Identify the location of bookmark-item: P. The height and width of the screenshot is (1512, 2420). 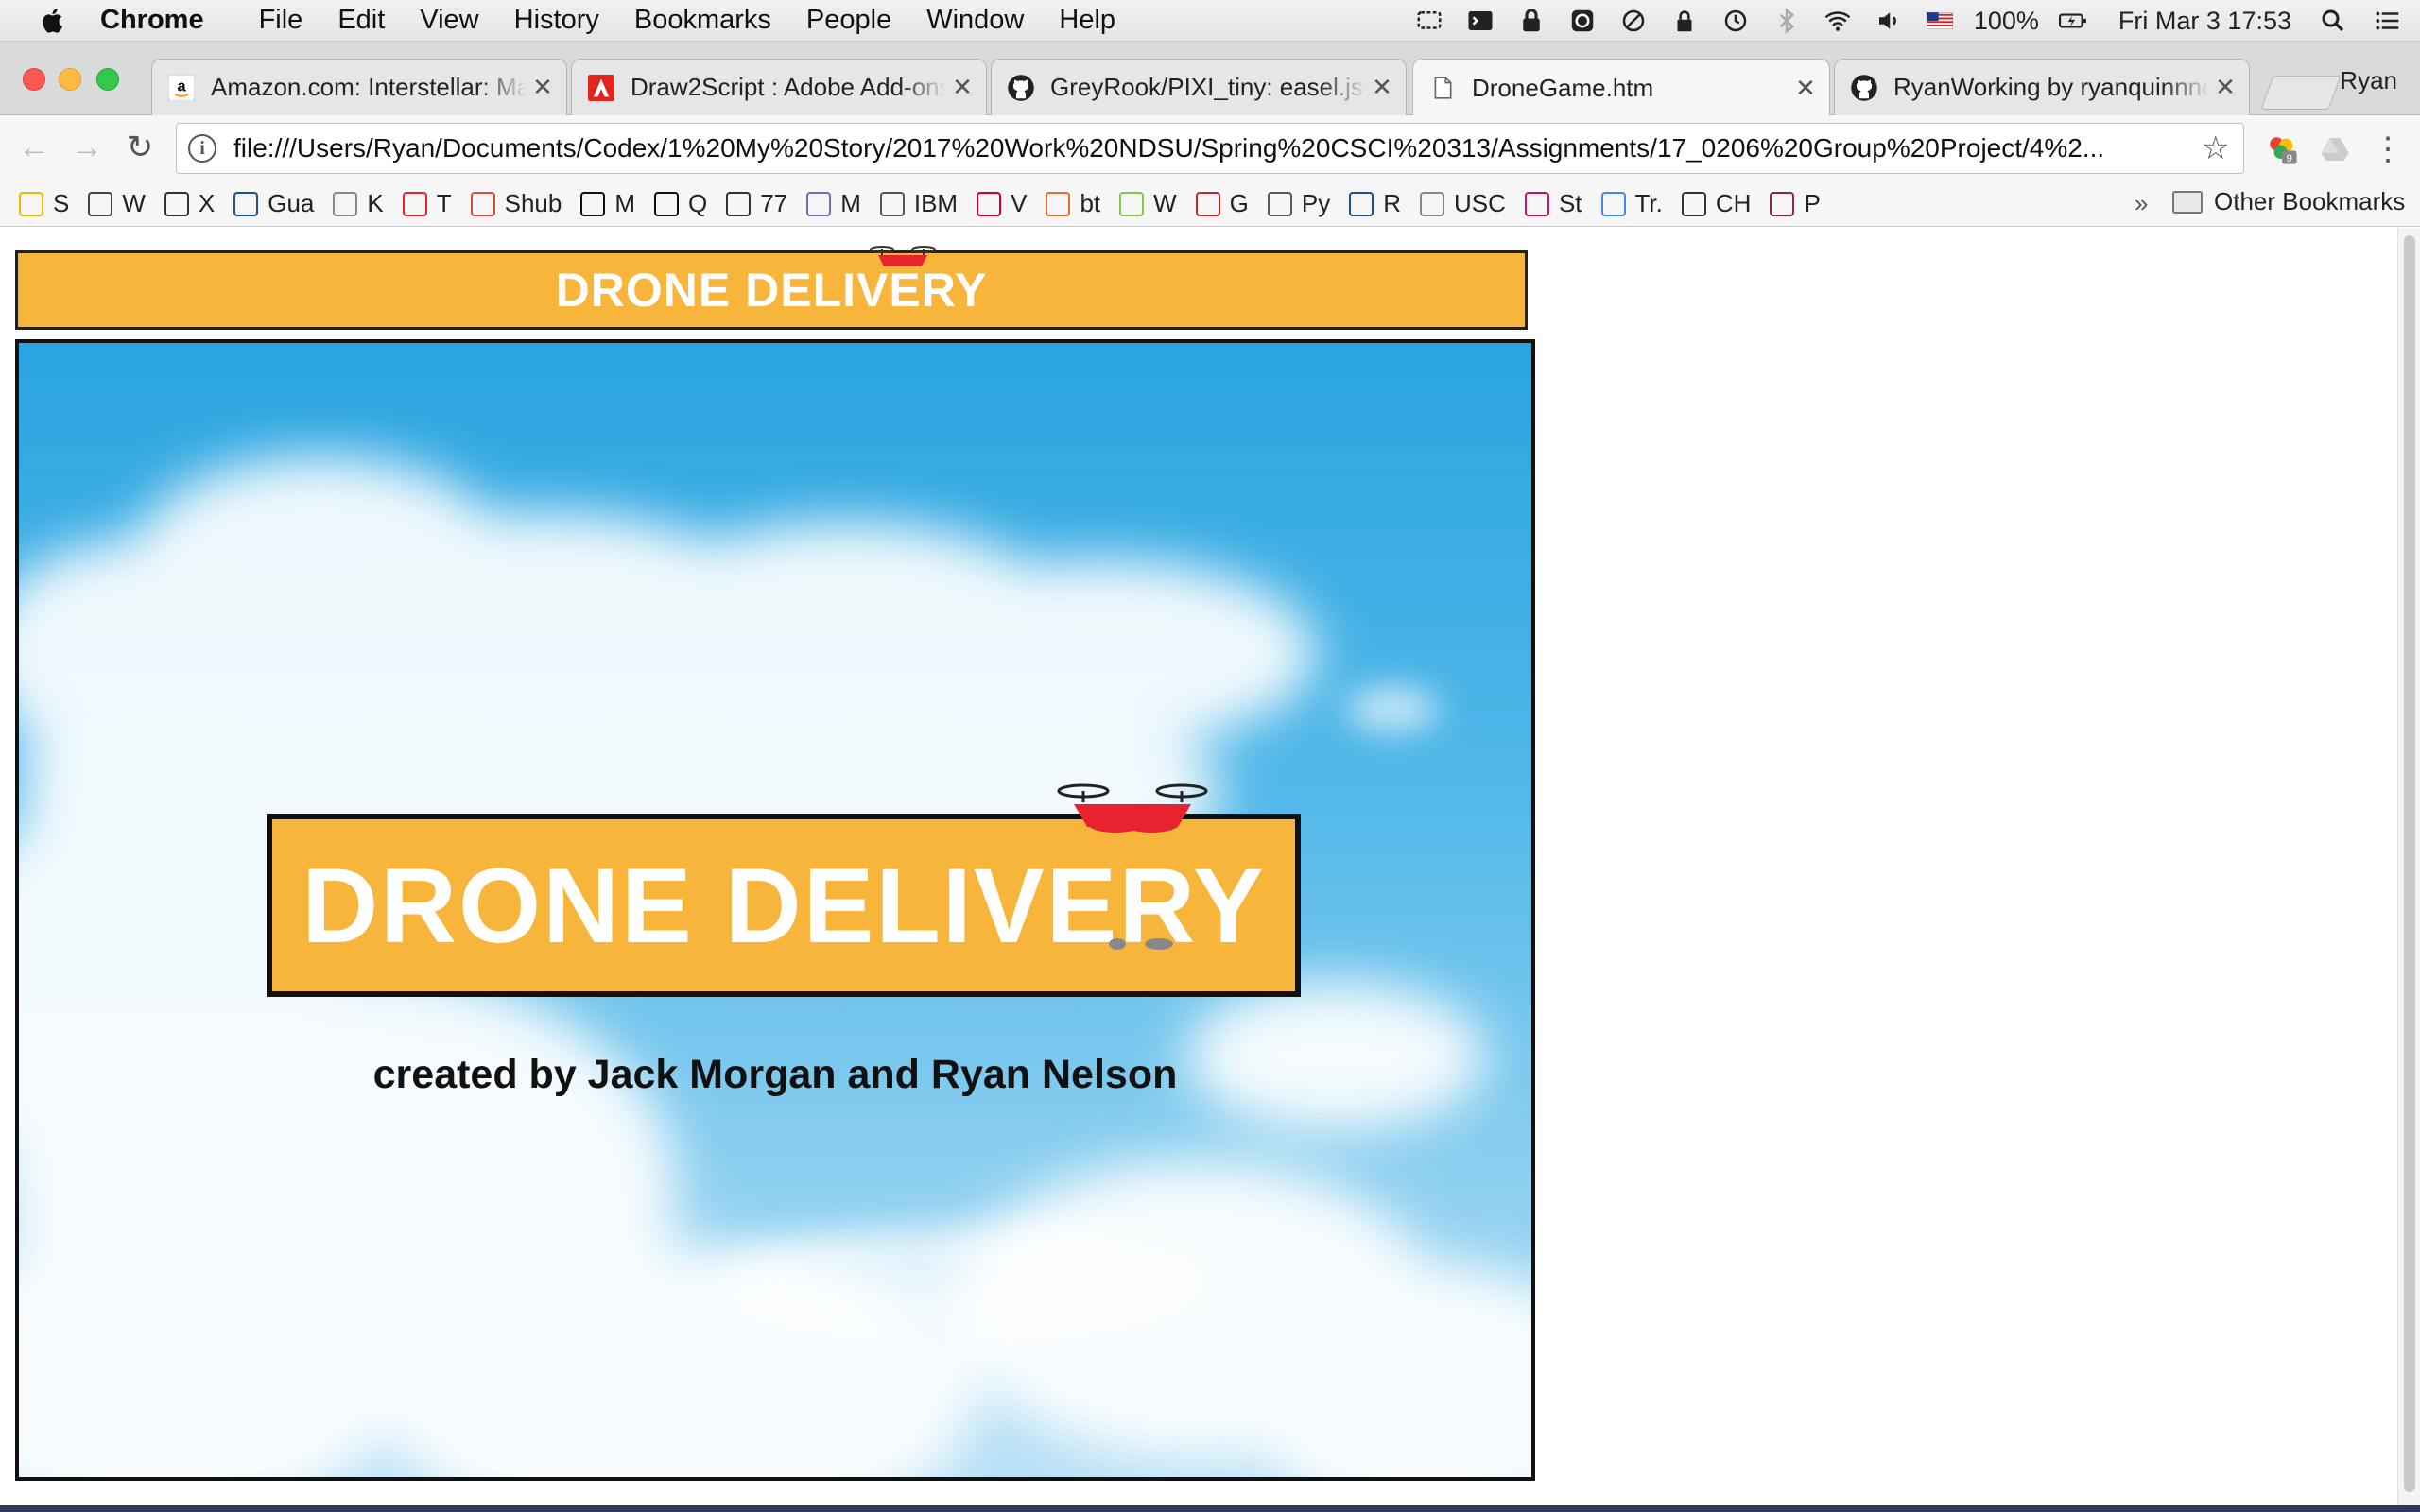
(1795, 203).